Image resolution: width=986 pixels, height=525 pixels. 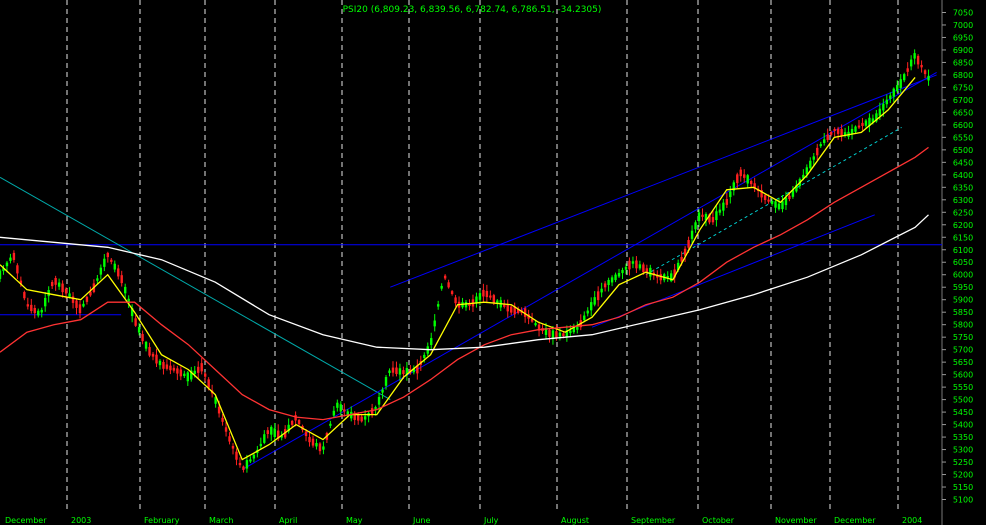 I want to click on y-tick-label: 7050, so click(x=963, y=12).